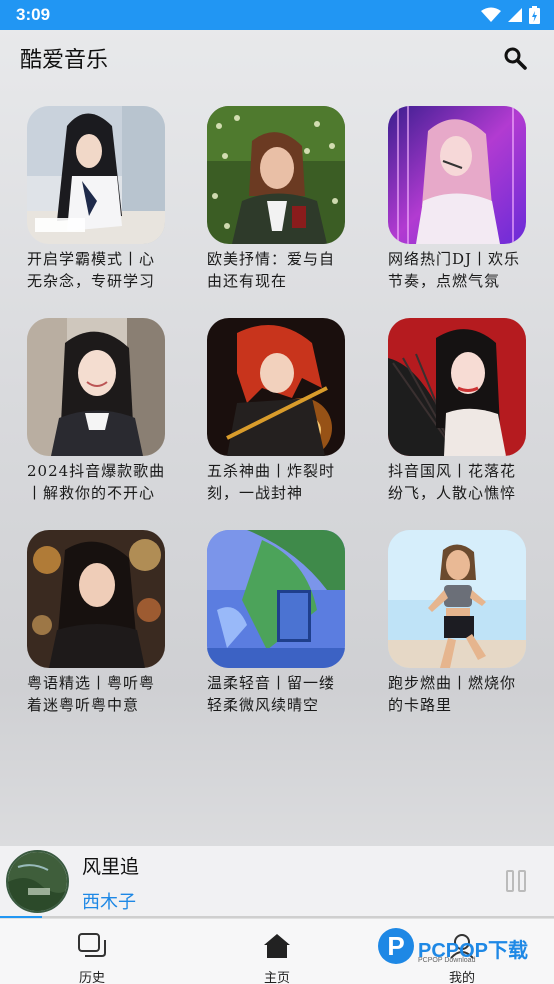  I want to click on nav-home: 主页, so click(277, 951).